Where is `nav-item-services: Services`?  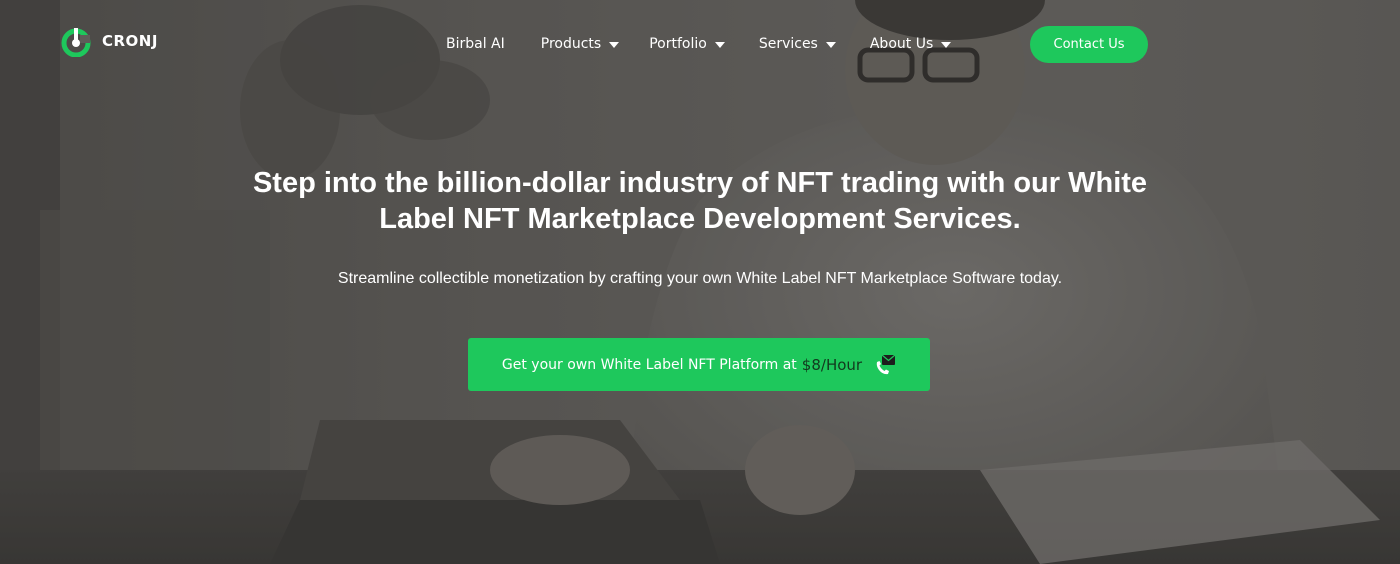 nav-item-services: Services is located at coordinates (797, 44).